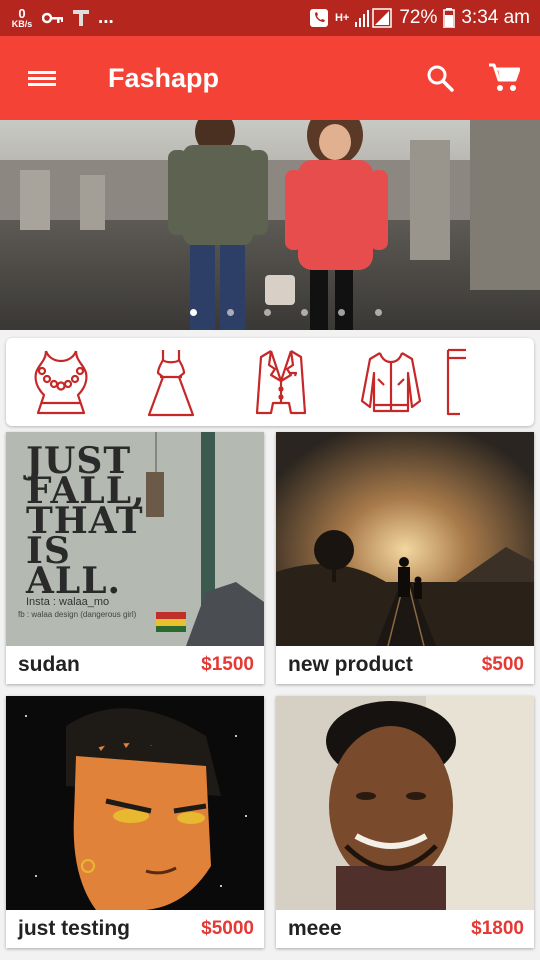  Describe the element at coordinates (449, 18) in the screenshot. I see `battery-icon` at that location.